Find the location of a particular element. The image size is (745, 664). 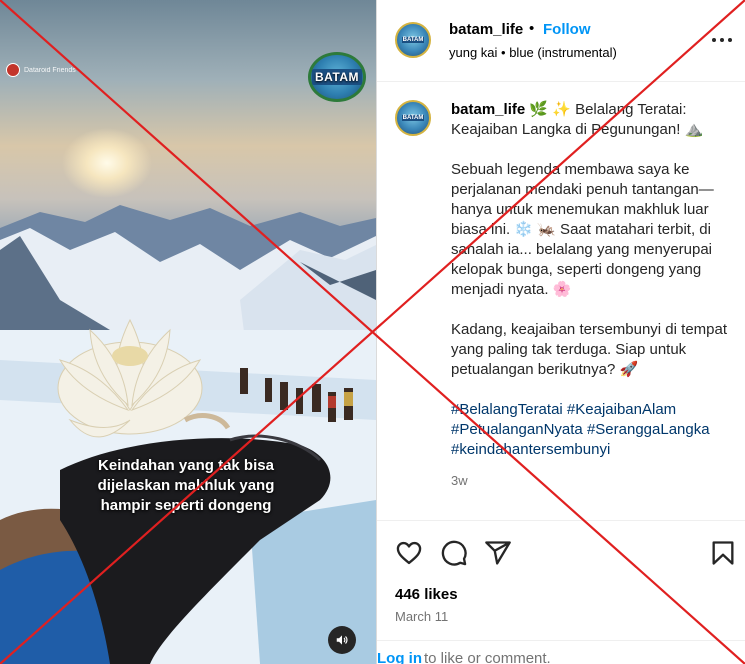

heart-icon is located at coordinates (409, 553).